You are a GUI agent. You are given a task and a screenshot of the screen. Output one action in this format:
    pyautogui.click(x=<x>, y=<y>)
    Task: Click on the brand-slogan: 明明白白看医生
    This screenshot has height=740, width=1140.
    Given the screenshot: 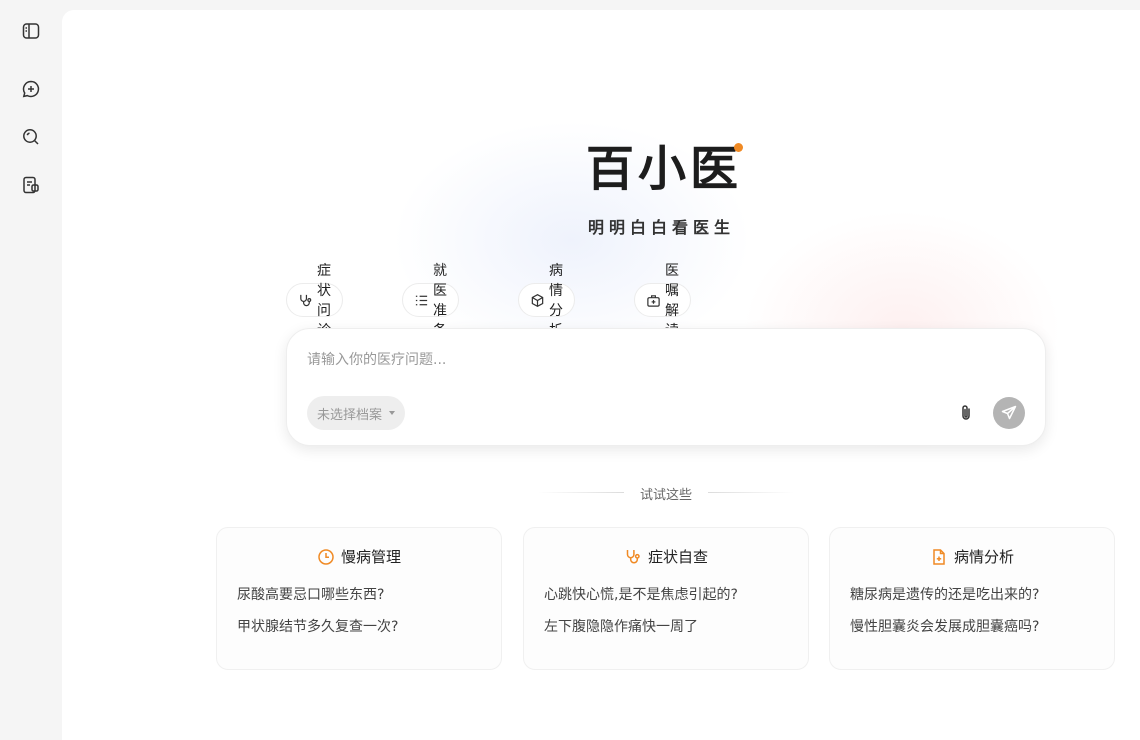 What is the action you would take?
    pyautogui.click(x=662, y=227)
    